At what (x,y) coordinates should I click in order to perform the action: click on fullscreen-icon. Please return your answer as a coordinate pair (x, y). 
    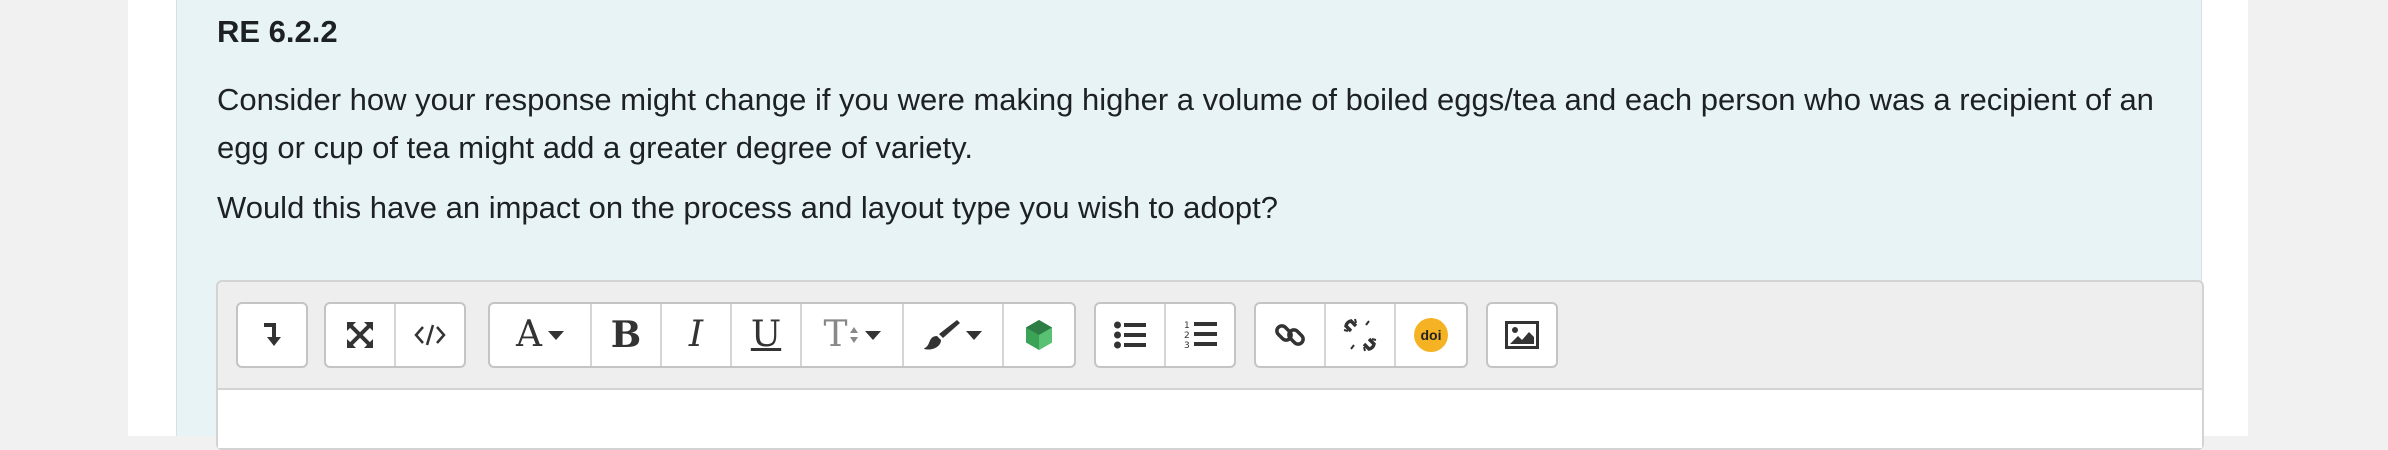
    Looking at the image, I should click on (360, 335).